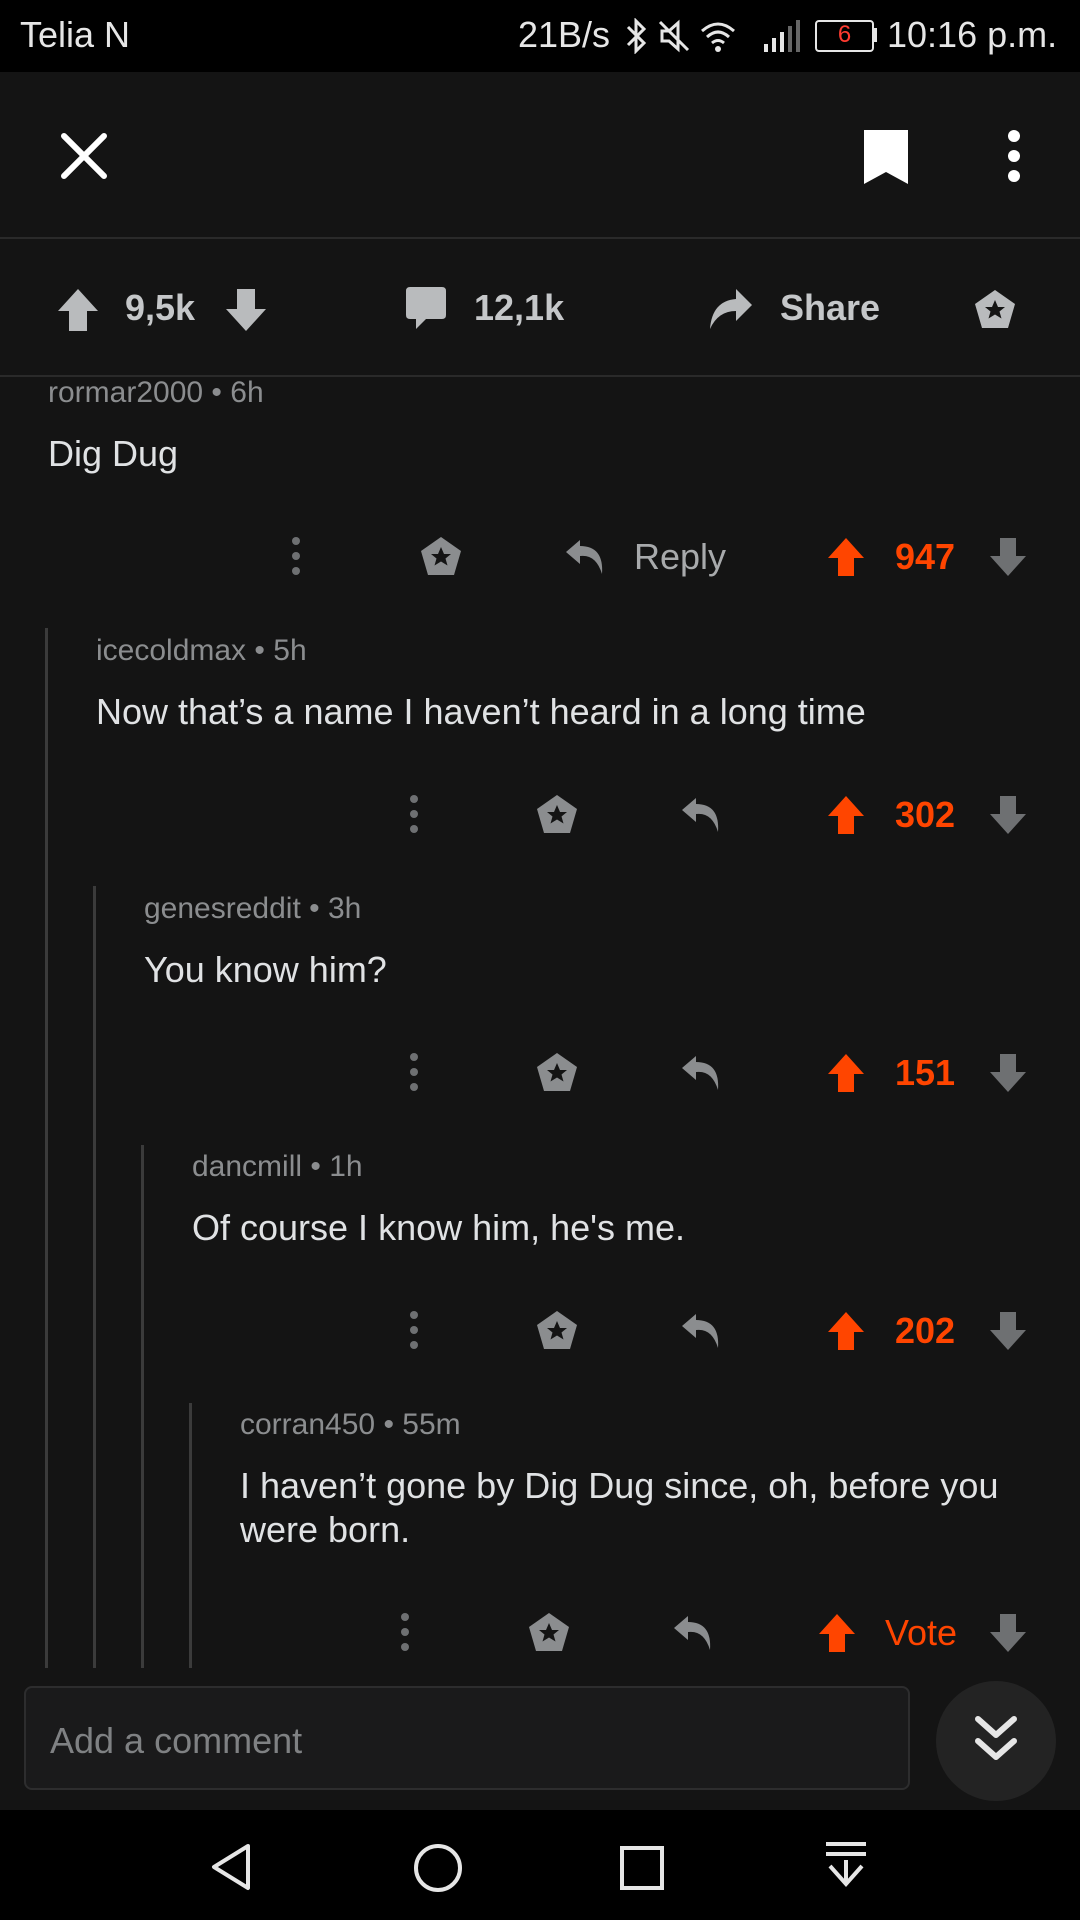 The image size is (1080, 1920). Describe the element at coordinates (431, 1424) in the screenshot. I see `comment-age: 55m` at that location.